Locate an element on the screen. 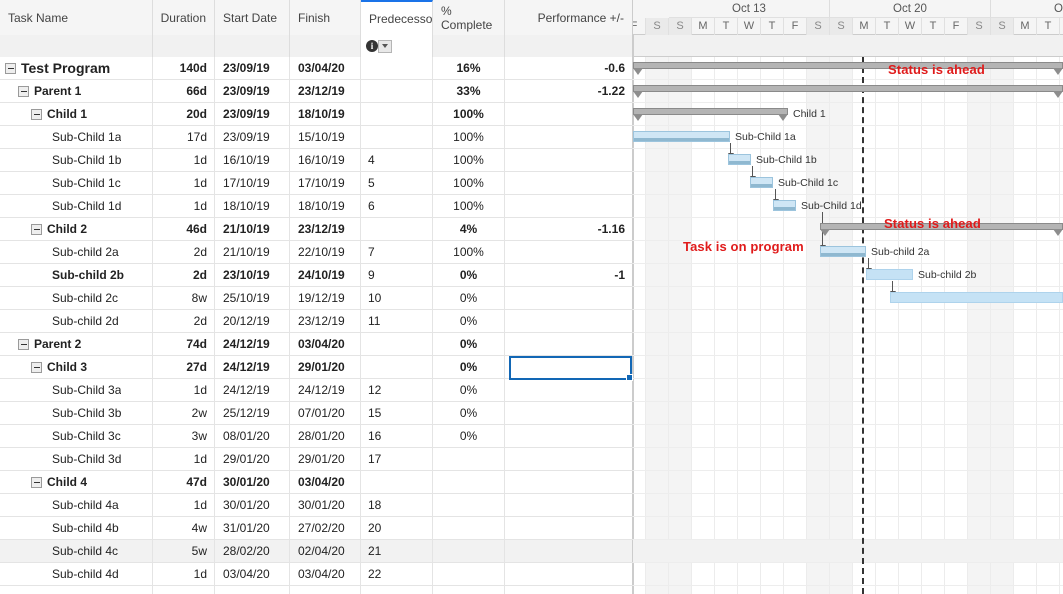 This screenshot has width=1063, height=594. table-row-blank is located at coordinates (316, 590).